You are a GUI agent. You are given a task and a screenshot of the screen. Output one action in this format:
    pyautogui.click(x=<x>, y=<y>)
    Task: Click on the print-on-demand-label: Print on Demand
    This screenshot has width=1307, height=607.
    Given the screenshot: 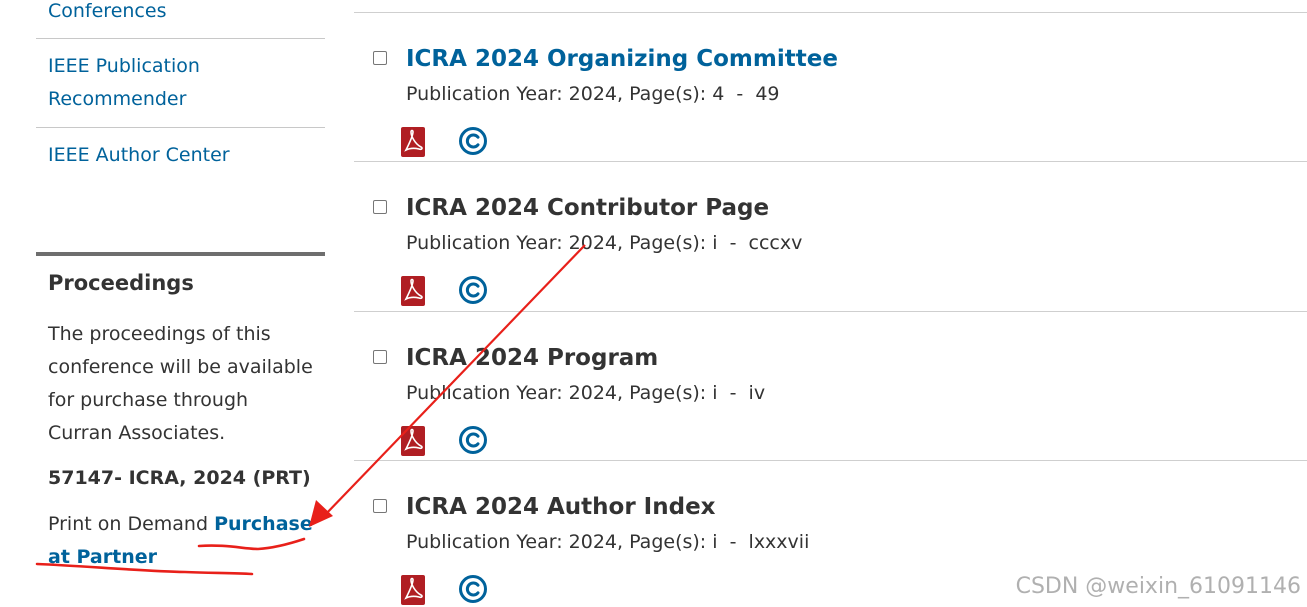 What is the action you would take?
    pyautogui.click(x=131, y=524)
    